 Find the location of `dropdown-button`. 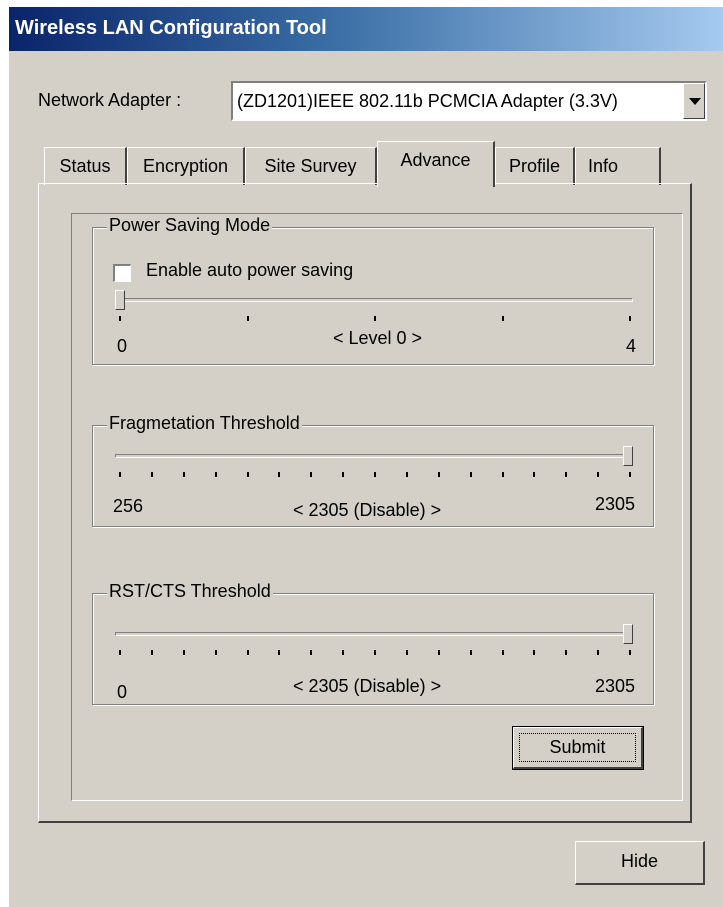

dropdown-button is located at coordinates (694, 101).